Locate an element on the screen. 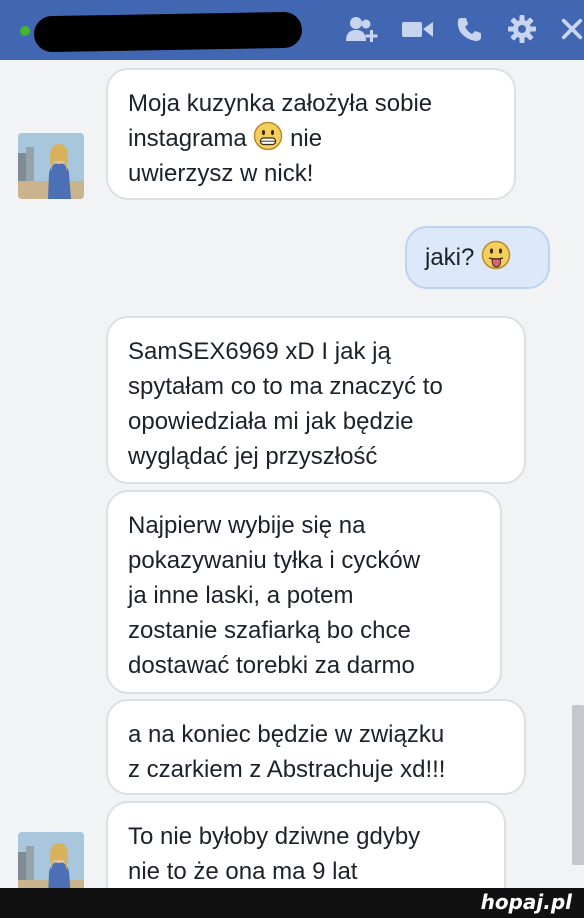 The image size is (584, 918). message-text: nie to że ona ma 9 lat is located at coordinates (243, 871).